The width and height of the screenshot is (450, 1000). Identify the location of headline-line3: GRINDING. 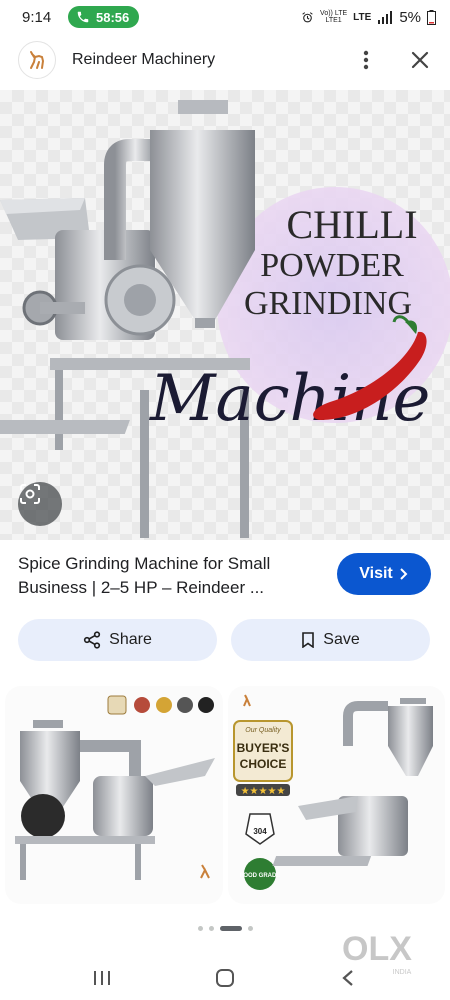
(328, 303).